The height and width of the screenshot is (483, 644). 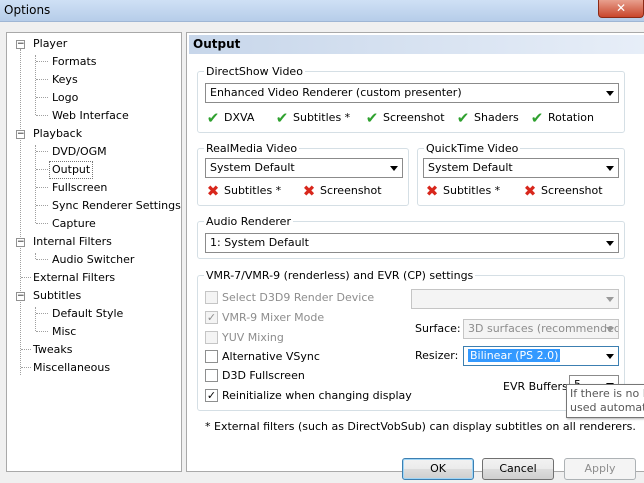 What do you see at coordinates (416, 44) in the screenshot?
I see `page-title: Output` at bounding box center [416, 44].